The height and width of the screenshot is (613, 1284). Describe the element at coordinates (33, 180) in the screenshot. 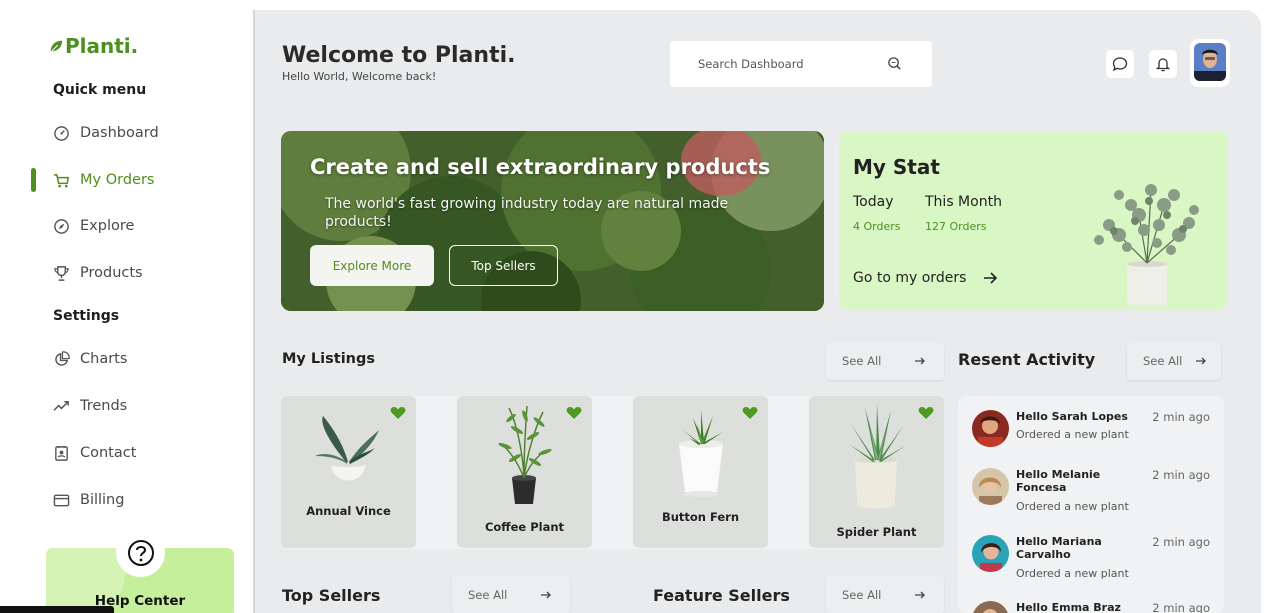

I see `active-indicator` at that location.